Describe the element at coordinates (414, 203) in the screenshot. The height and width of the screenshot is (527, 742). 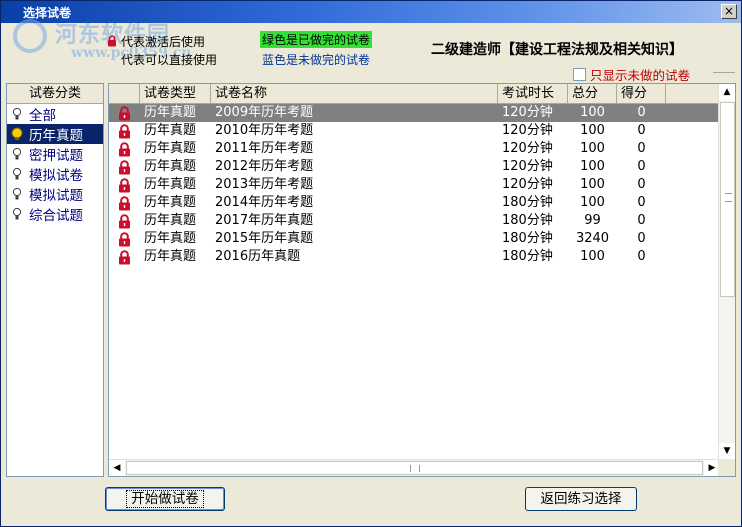
I see `table-row: 历年真题 2014年历年考题 180分钟 100 0` at that location.